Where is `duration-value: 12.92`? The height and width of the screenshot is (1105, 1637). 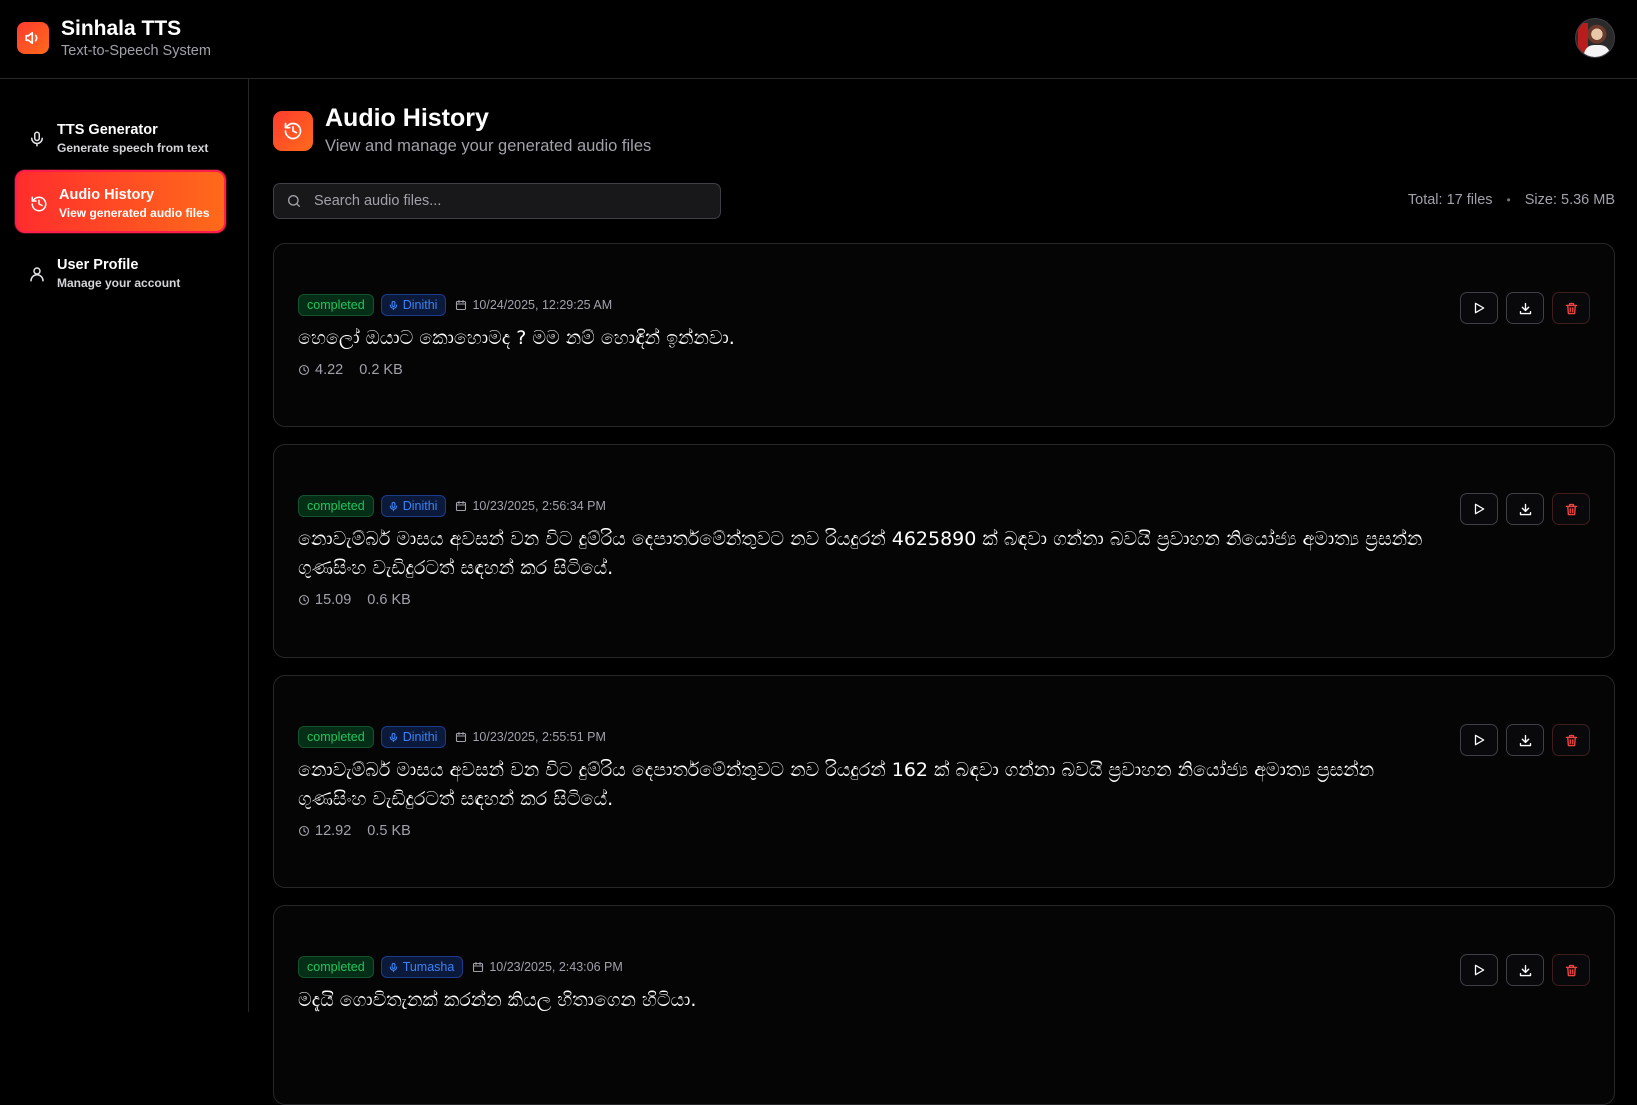
duration-value: 12.92 is located at coordinates (333, 831).